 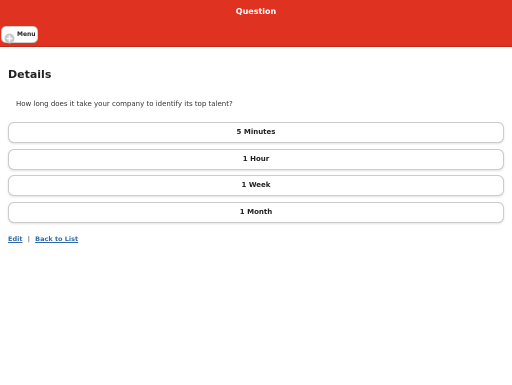 I want to click on answer-button-1-hour: 1 Hour, so click(x=256, y=159).